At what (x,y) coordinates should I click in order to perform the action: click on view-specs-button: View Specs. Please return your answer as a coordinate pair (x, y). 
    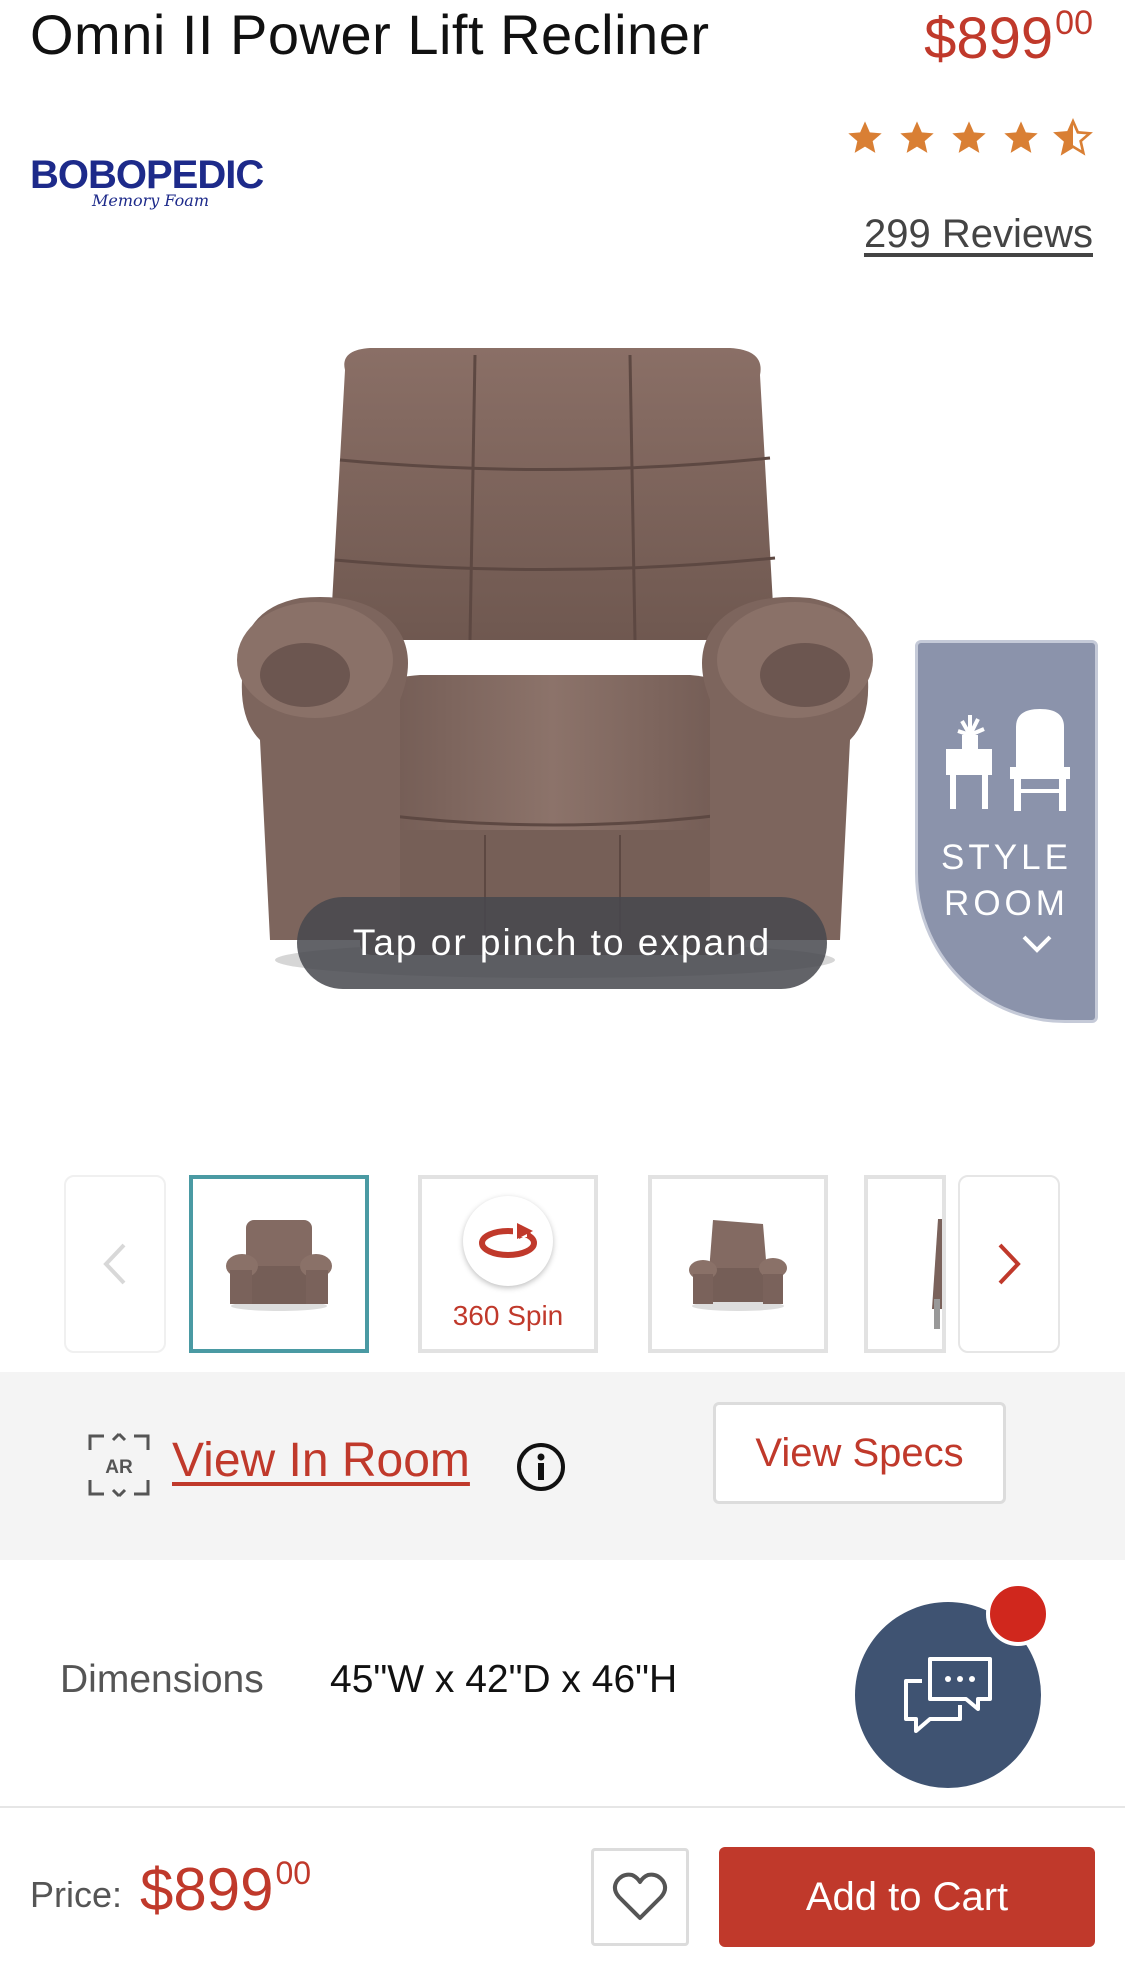
    Looking at the image, I should click on (859, 1453).